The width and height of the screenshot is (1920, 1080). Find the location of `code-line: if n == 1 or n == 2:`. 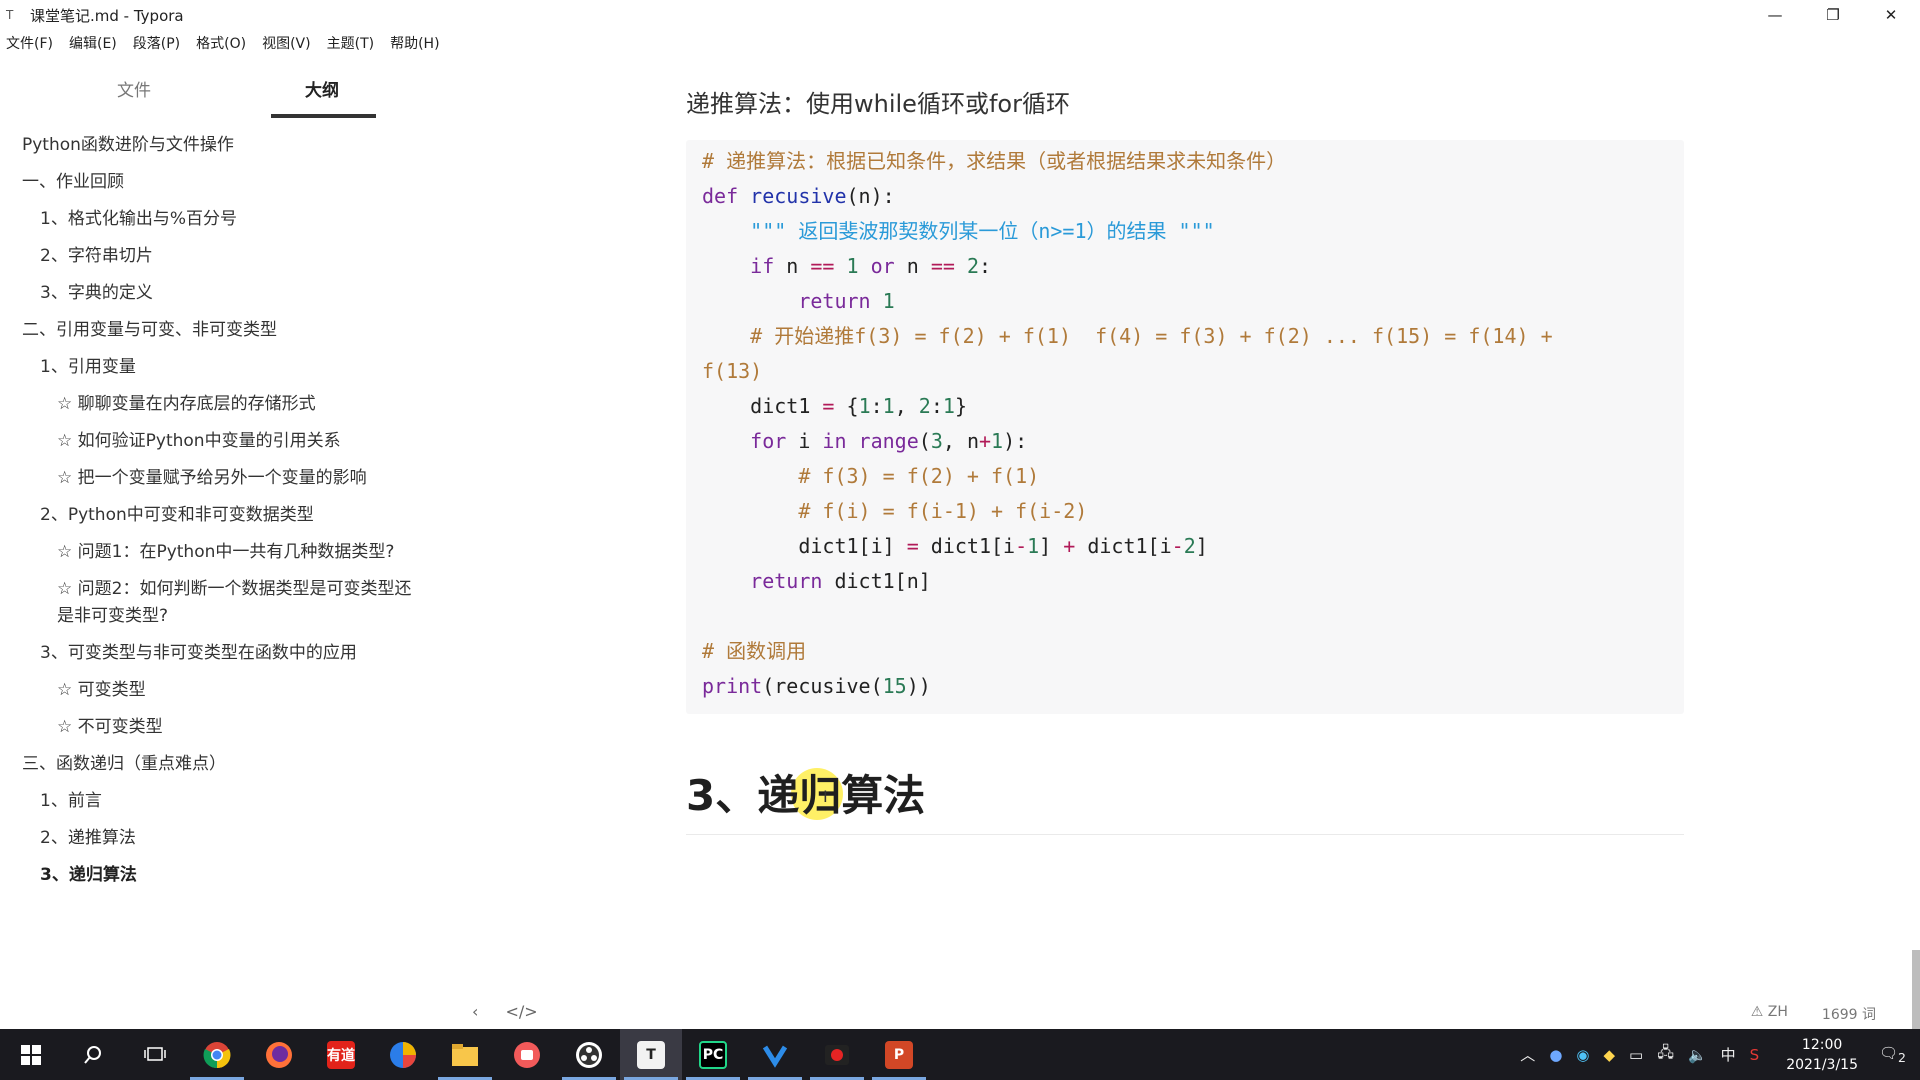

code-line: if n == 1 or n == 2: is located at coordinates (846, 266).